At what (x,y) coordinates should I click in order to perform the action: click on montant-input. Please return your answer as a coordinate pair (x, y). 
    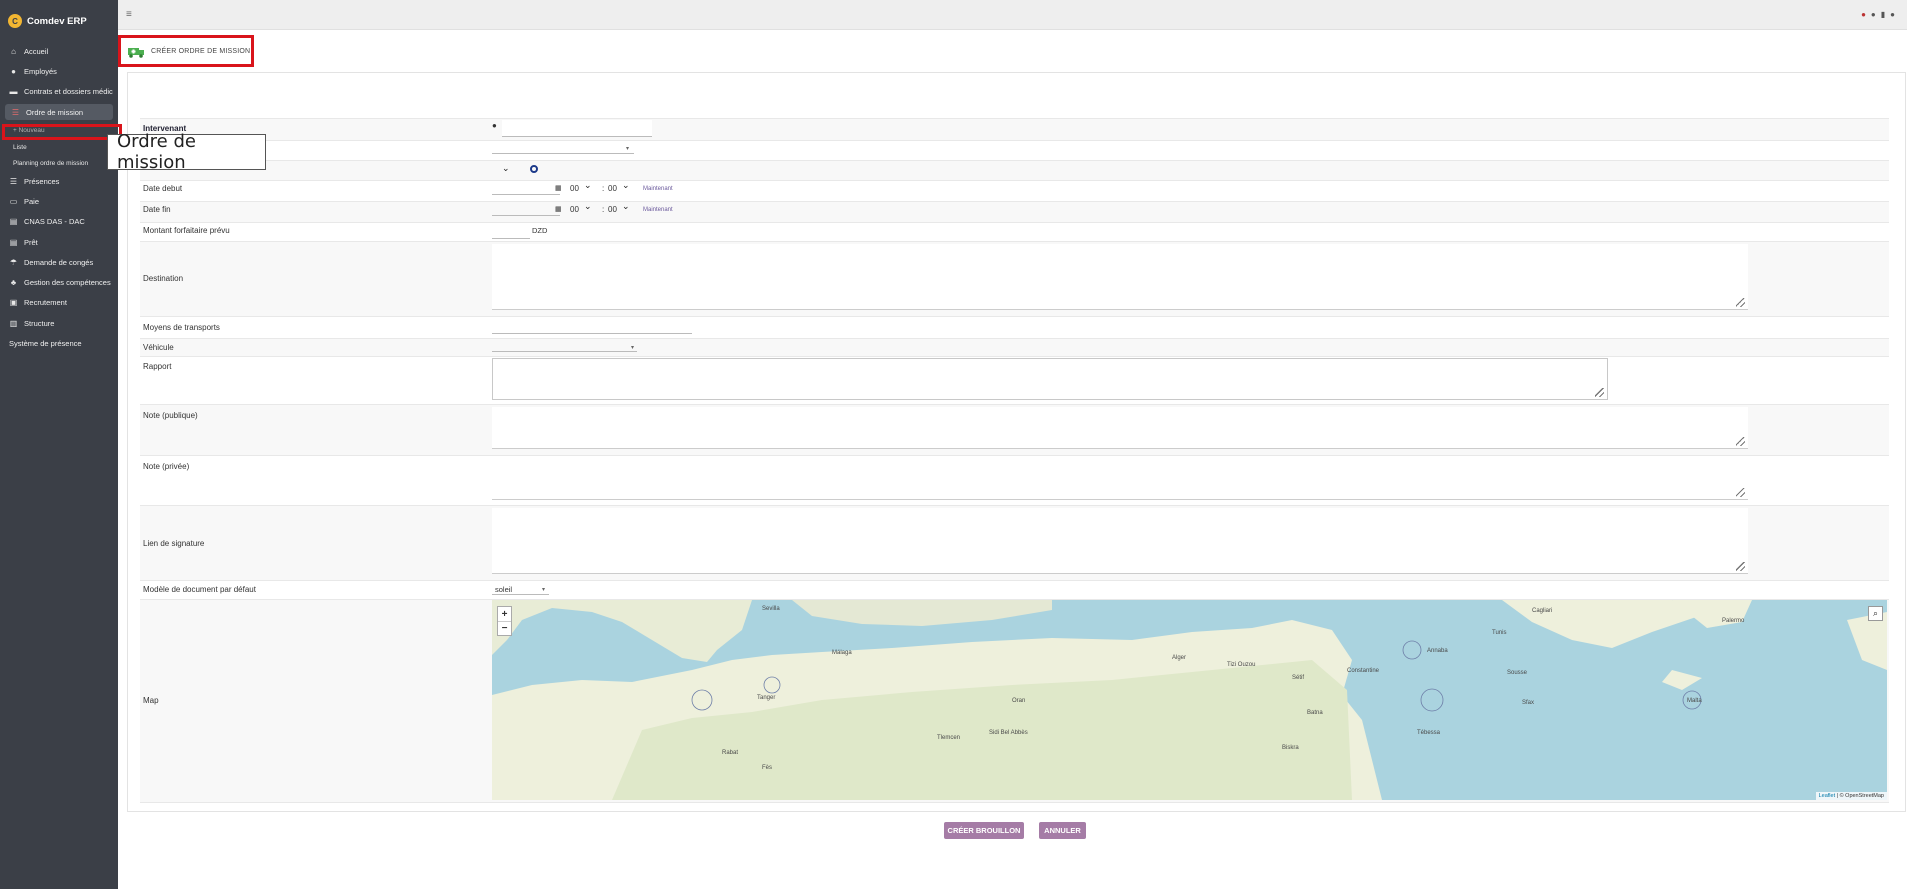
    Looking at the image, I should click on (511, 231).